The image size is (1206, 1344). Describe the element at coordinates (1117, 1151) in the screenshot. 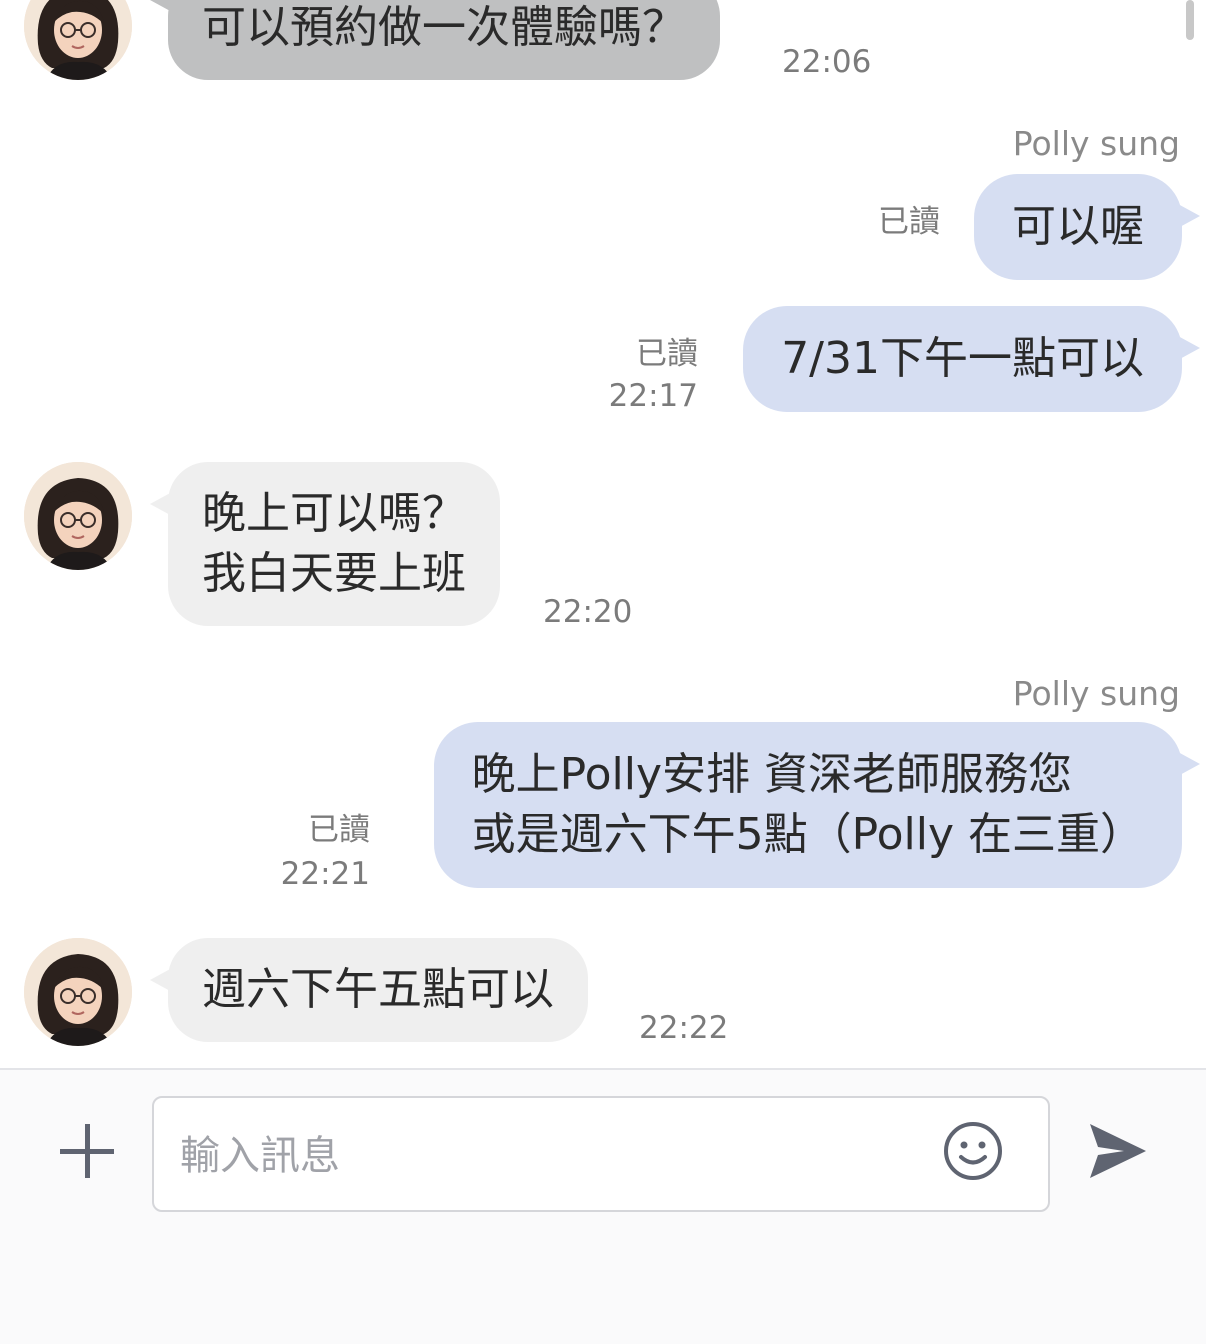

I see `send-icon` at that location.